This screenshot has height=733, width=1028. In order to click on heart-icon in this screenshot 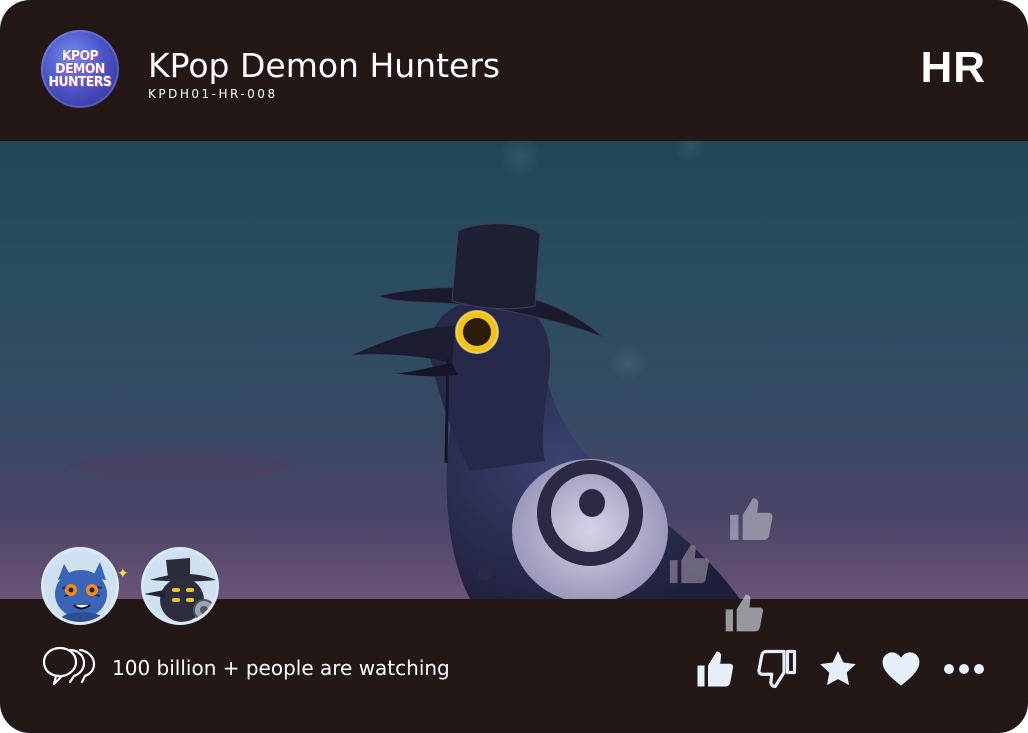, I will do `click(901, 669)`.